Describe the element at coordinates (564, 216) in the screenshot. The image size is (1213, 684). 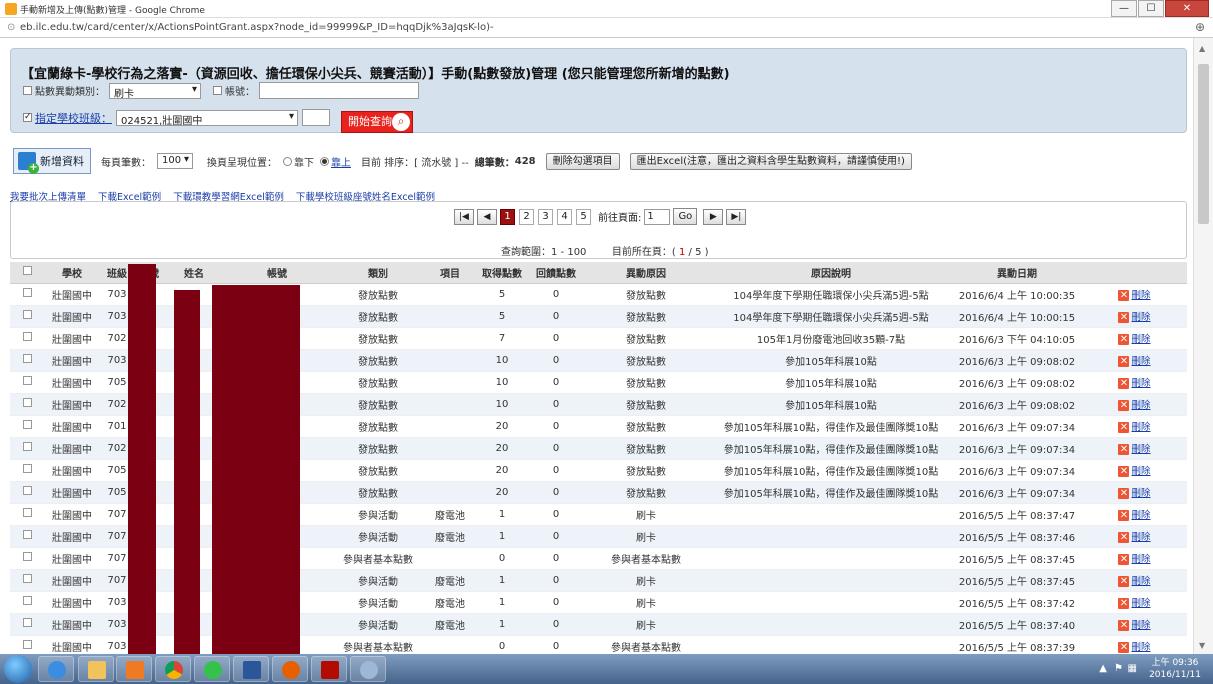
I see `page-4: 4` at that location.